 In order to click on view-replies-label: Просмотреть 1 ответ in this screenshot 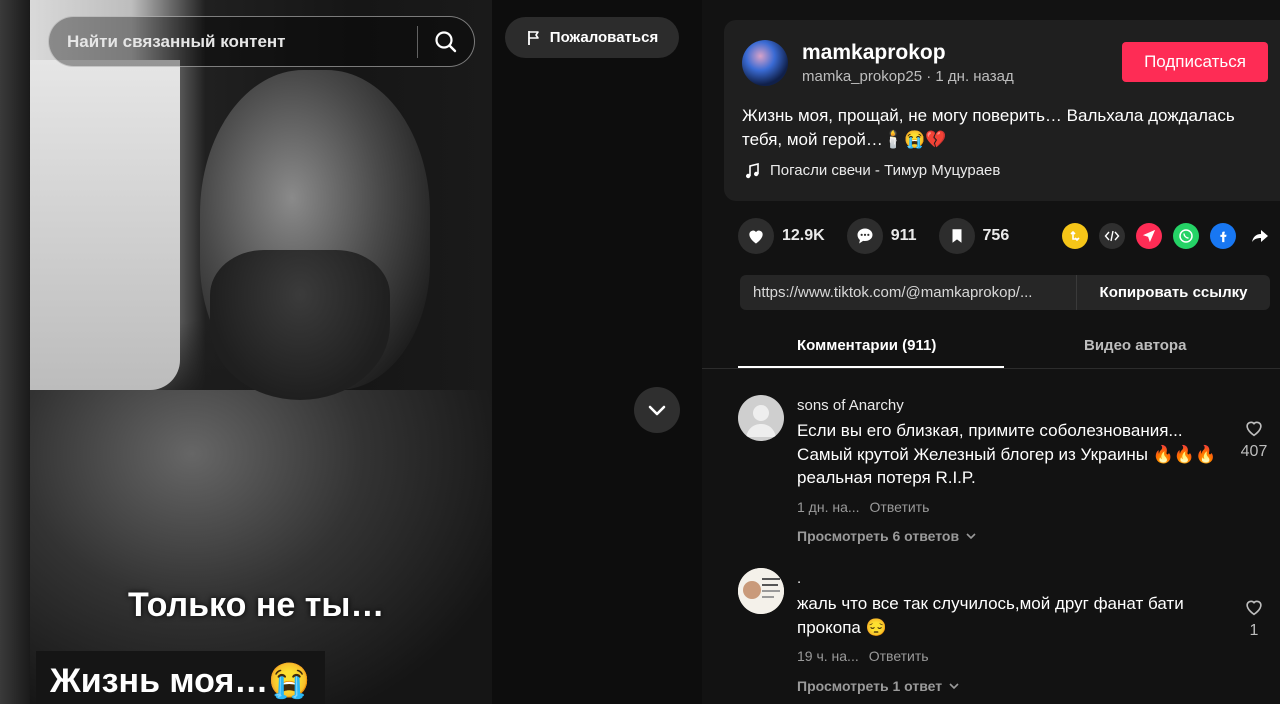, I will do `click(870, 686)`.